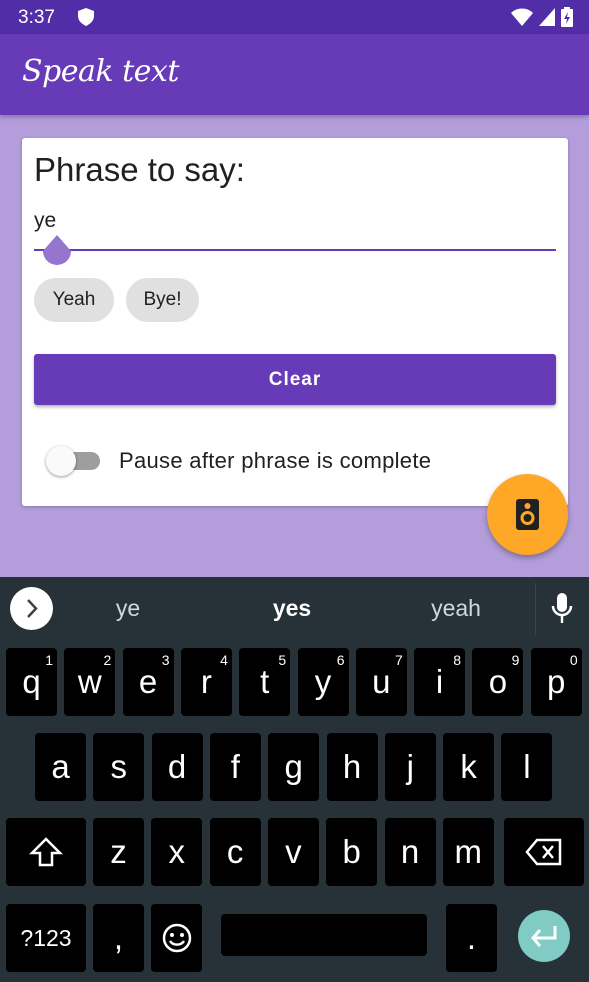 This screenshot has height=982, width=589. What do you see at coordinates (295, 250) in the screenshot?
I see `input-underline` at bounding box center [295, 250].